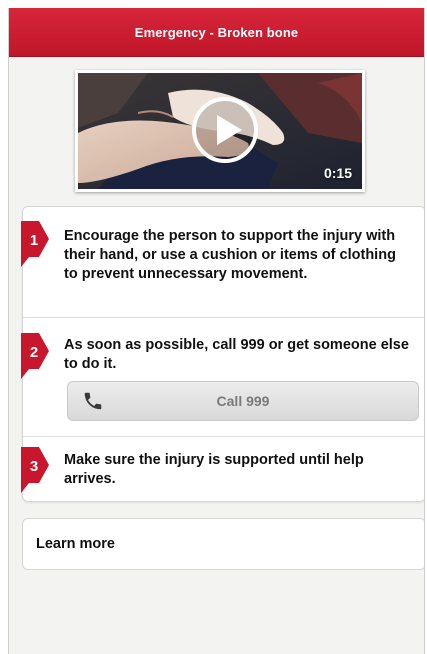  I want to click on page-title: Emergency - Broken bone, so click(216, 32).